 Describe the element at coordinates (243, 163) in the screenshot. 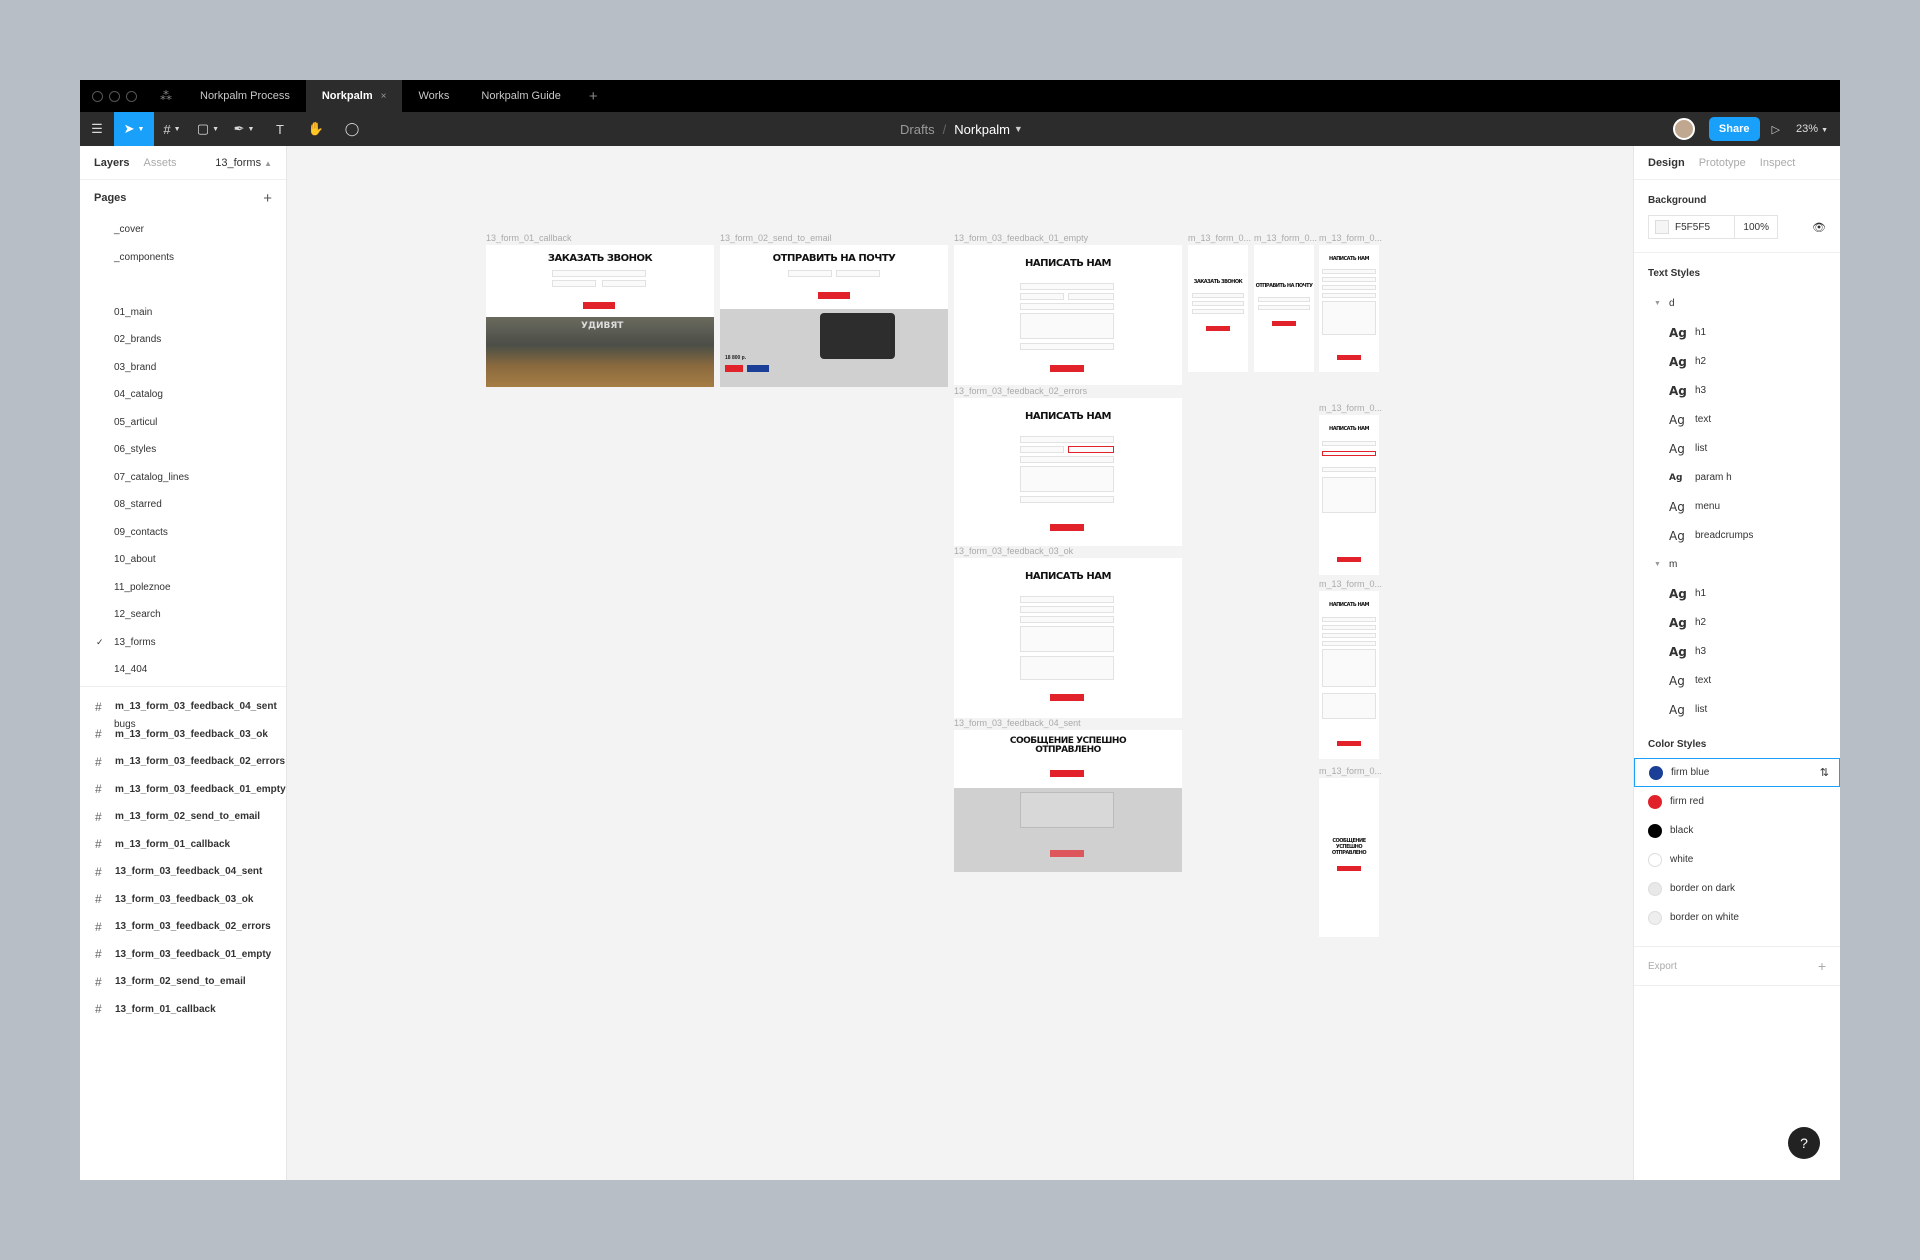

I see `current-page-dropdown: 13_forms ▲` at that location.